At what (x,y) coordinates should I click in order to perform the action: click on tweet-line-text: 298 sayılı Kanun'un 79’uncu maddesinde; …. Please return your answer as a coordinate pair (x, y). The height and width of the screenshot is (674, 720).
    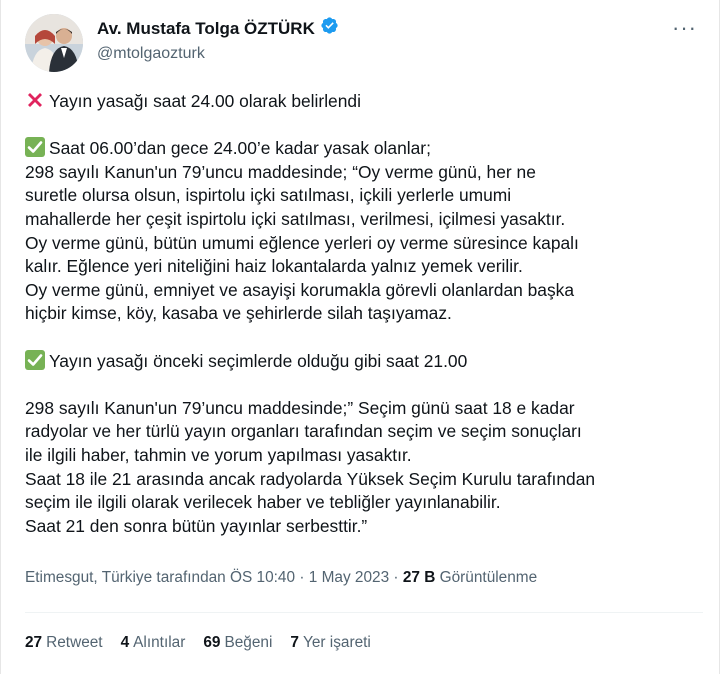
    Looking at the image, I should click on (280, 171).